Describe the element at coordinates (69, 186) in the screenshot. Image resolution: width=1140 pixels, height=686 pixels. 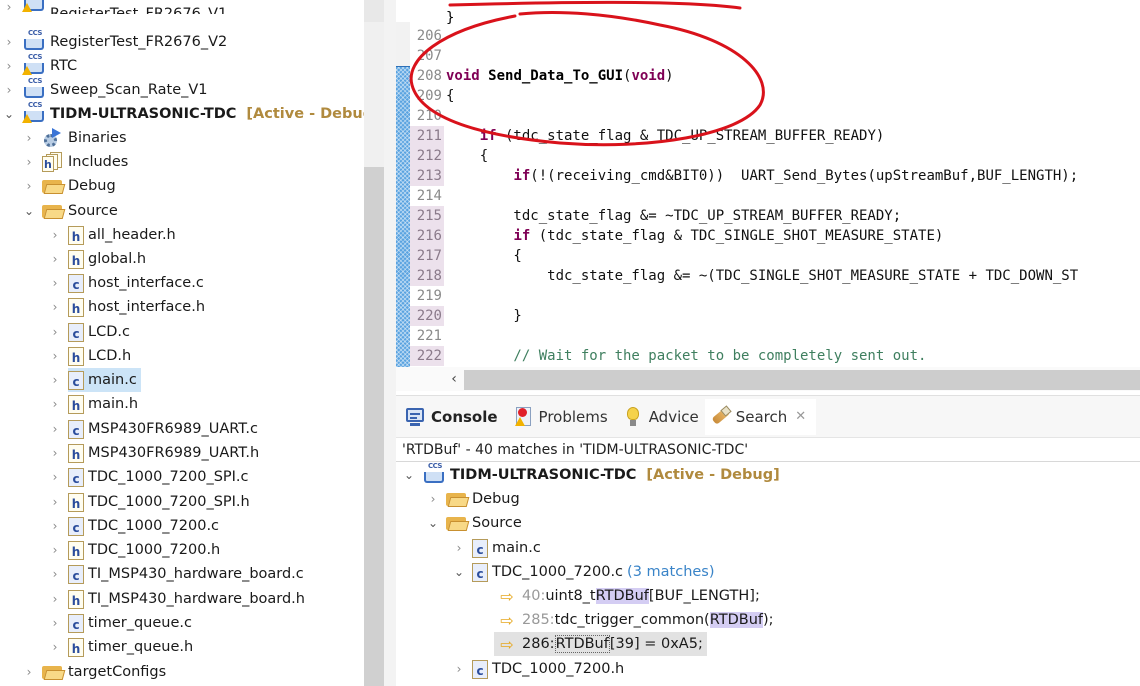
I see `tree-item-debug-folder: › Debug` at that location.